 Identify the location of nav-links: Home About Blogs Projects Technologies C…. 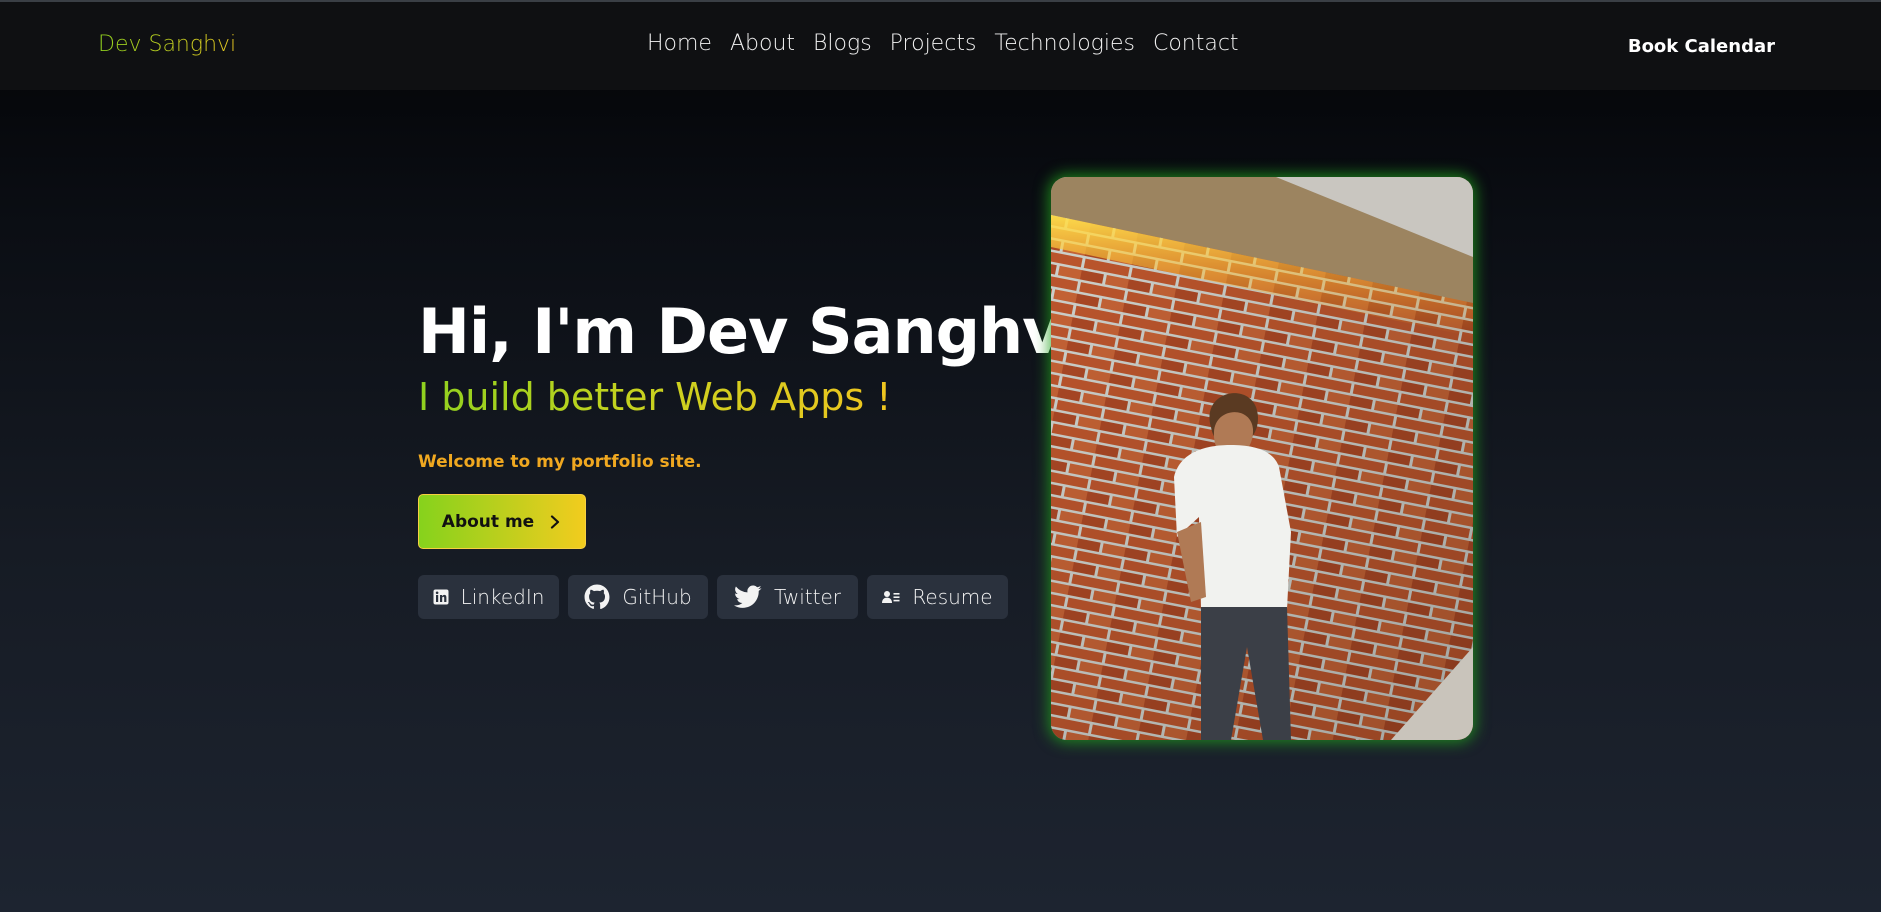
(943, 43).